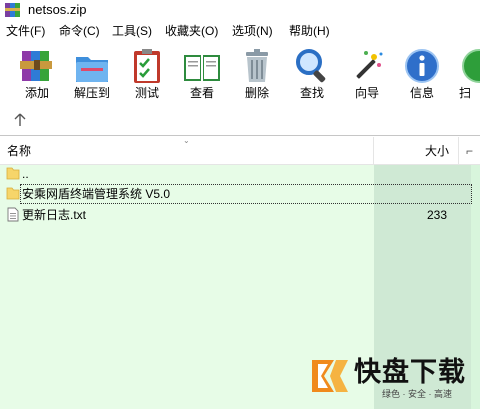  I want to click on file-name: 更新日志.txt, so click(54, 215).